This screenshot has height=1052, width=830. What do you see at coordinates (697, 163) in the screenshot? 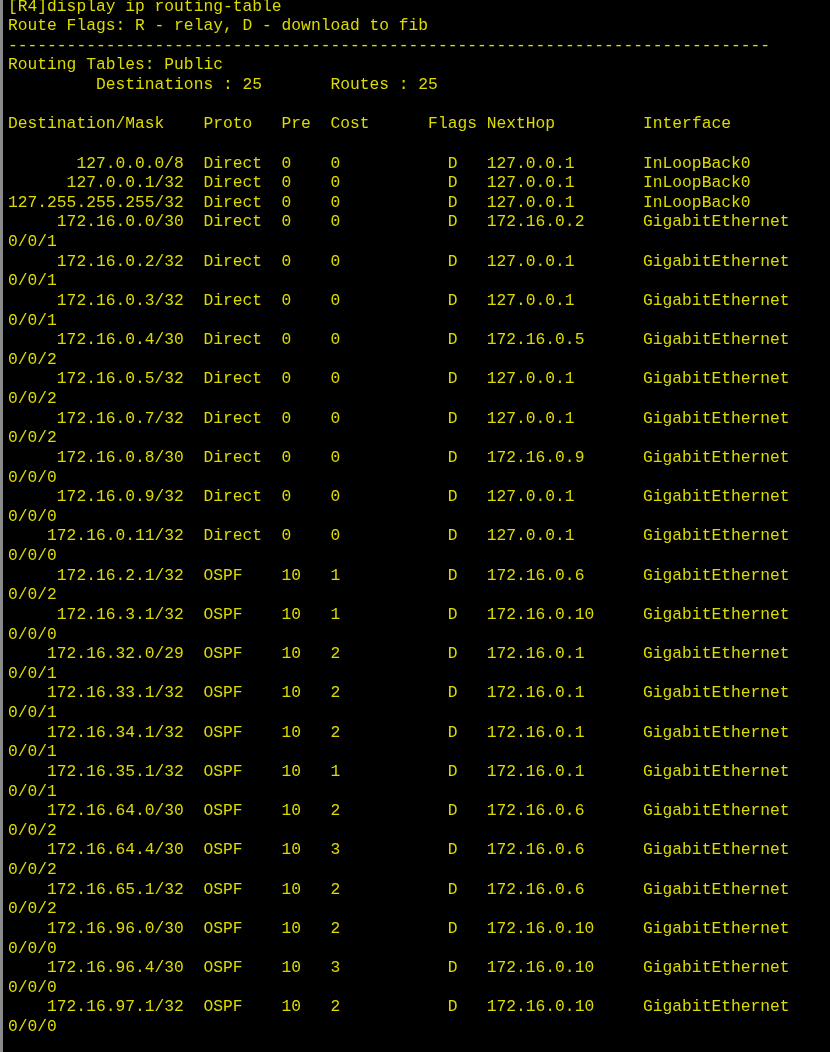
I see `table-cell-text: InLoopBack0` at bounding box center [697, 163].